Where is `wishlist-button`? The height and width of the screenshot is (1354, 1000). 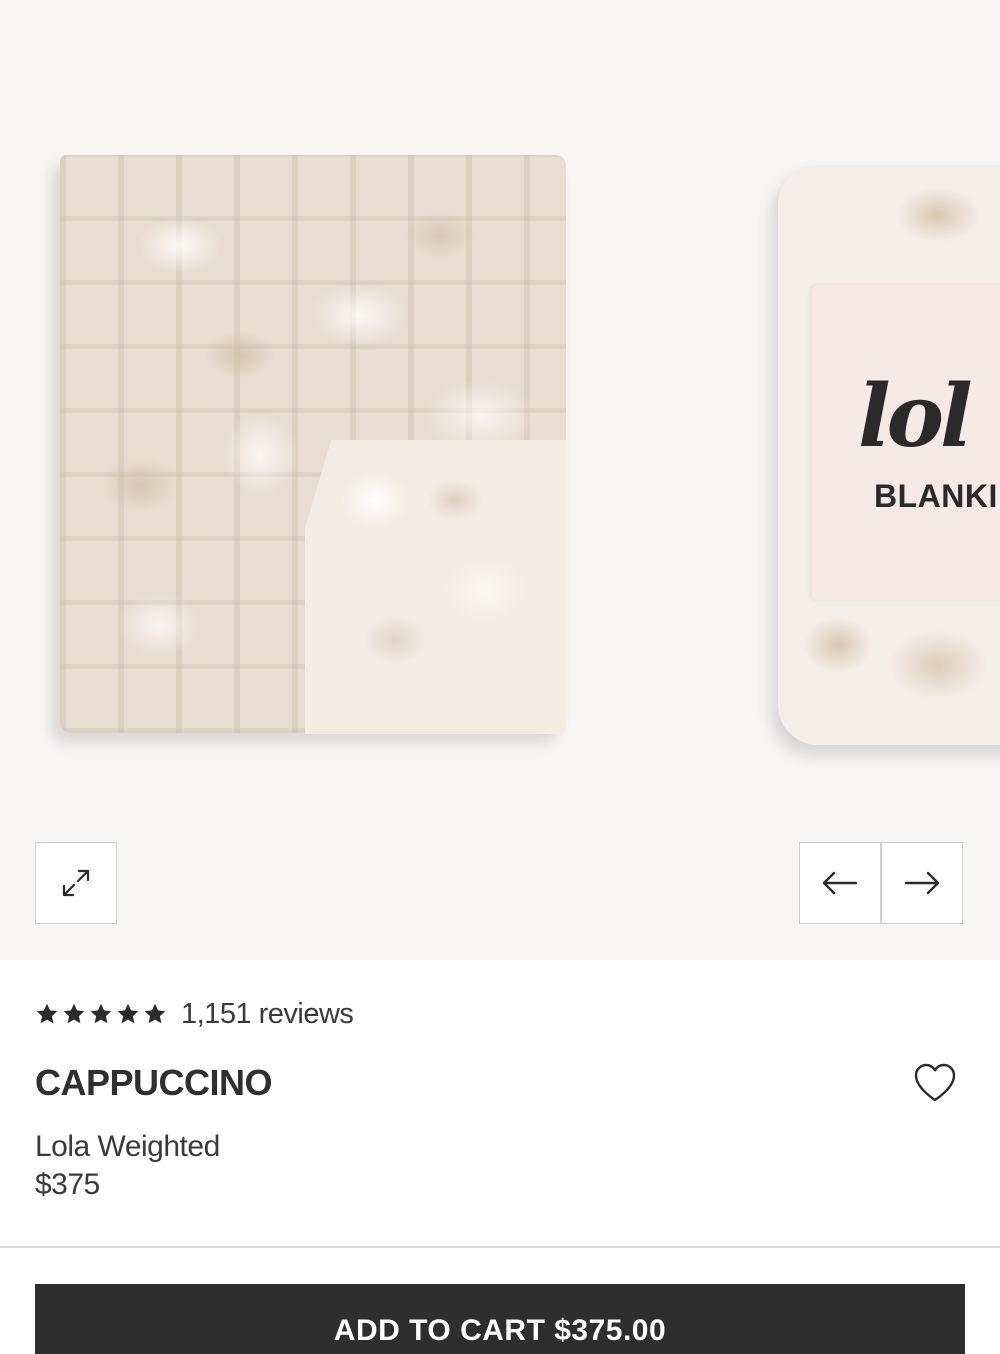 wishlist-button is located at coordinates (935, 1083).